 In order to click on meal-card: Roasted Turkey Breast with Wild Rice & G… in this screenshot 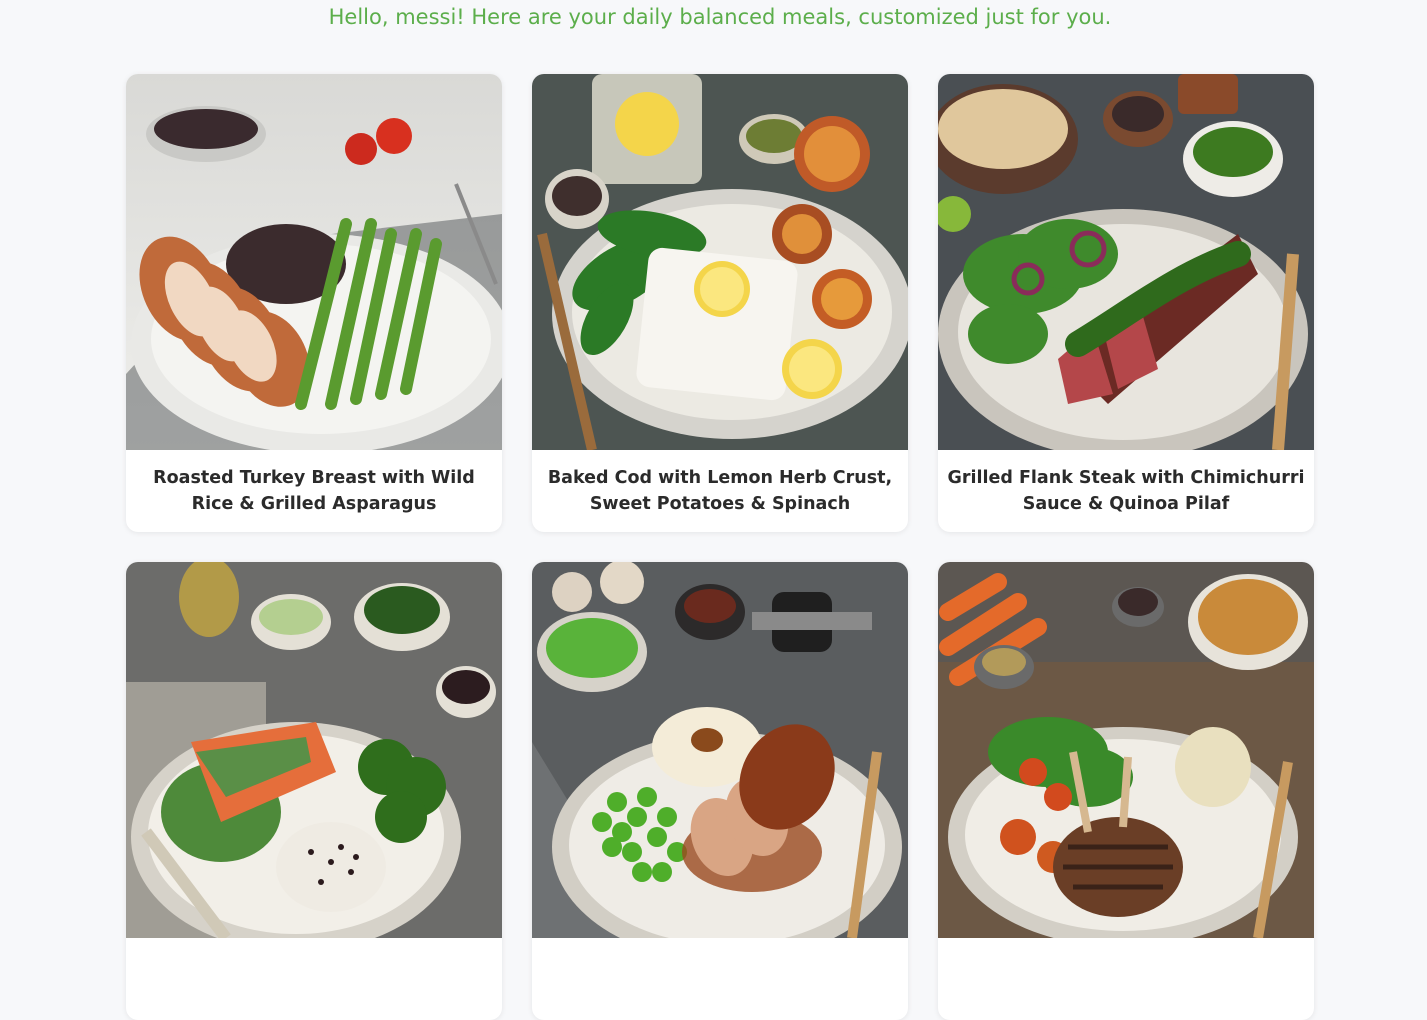, I will do `click(314, 303)`.